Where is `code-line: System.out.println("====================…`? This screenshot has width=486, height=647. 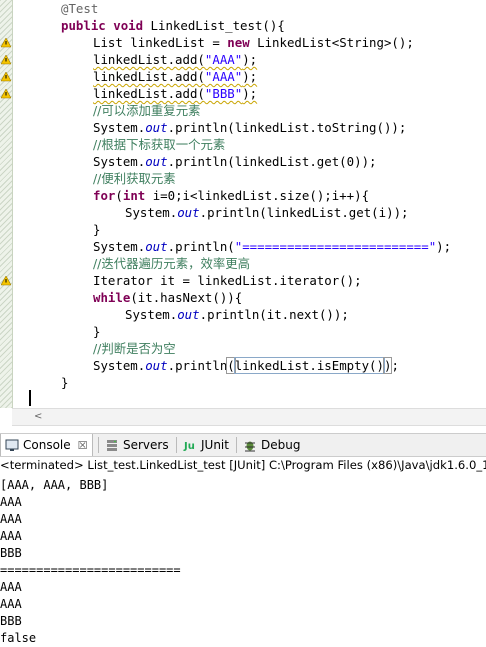 code-line: System.out.println("====================… is located at coordinates (272, 246).